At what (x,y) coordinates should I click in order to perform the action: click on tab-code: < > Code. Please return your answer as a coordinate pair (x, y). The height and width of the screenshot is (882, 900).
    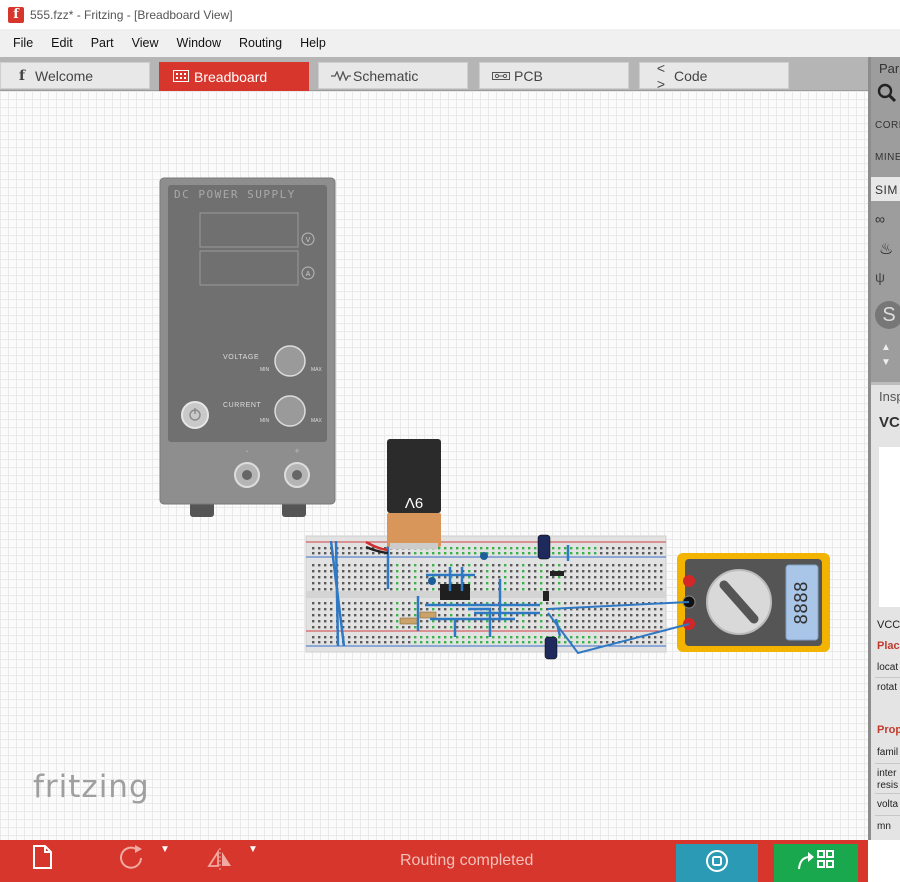
    Looking at the image, I should click on (714, 75).